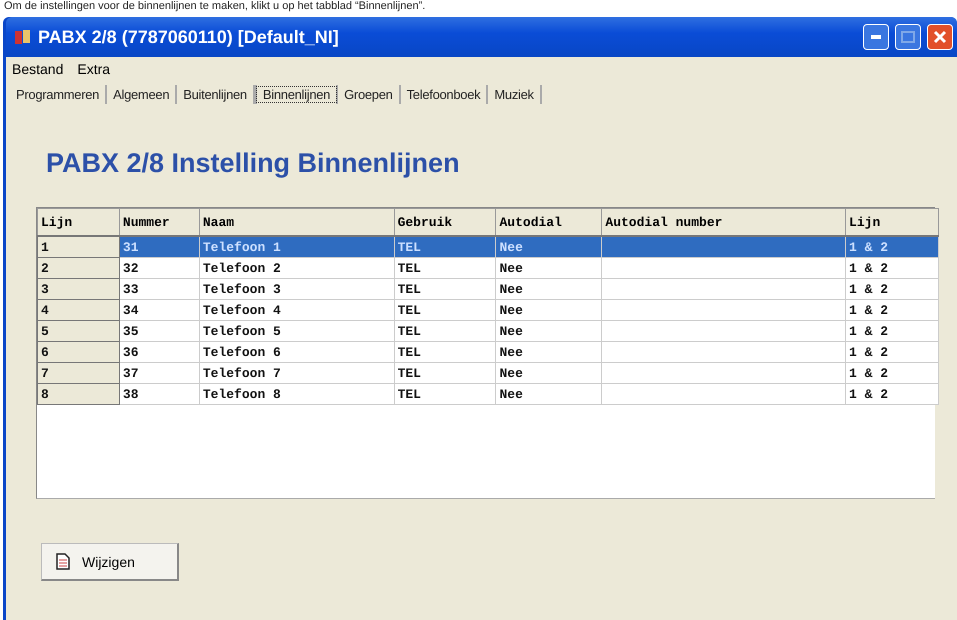 This screenshot has width=957, height=620. What do you see at coordinates (142, 94) in the screenshot?
I see `tab: Algemeen` at bounding box center [142, 94].